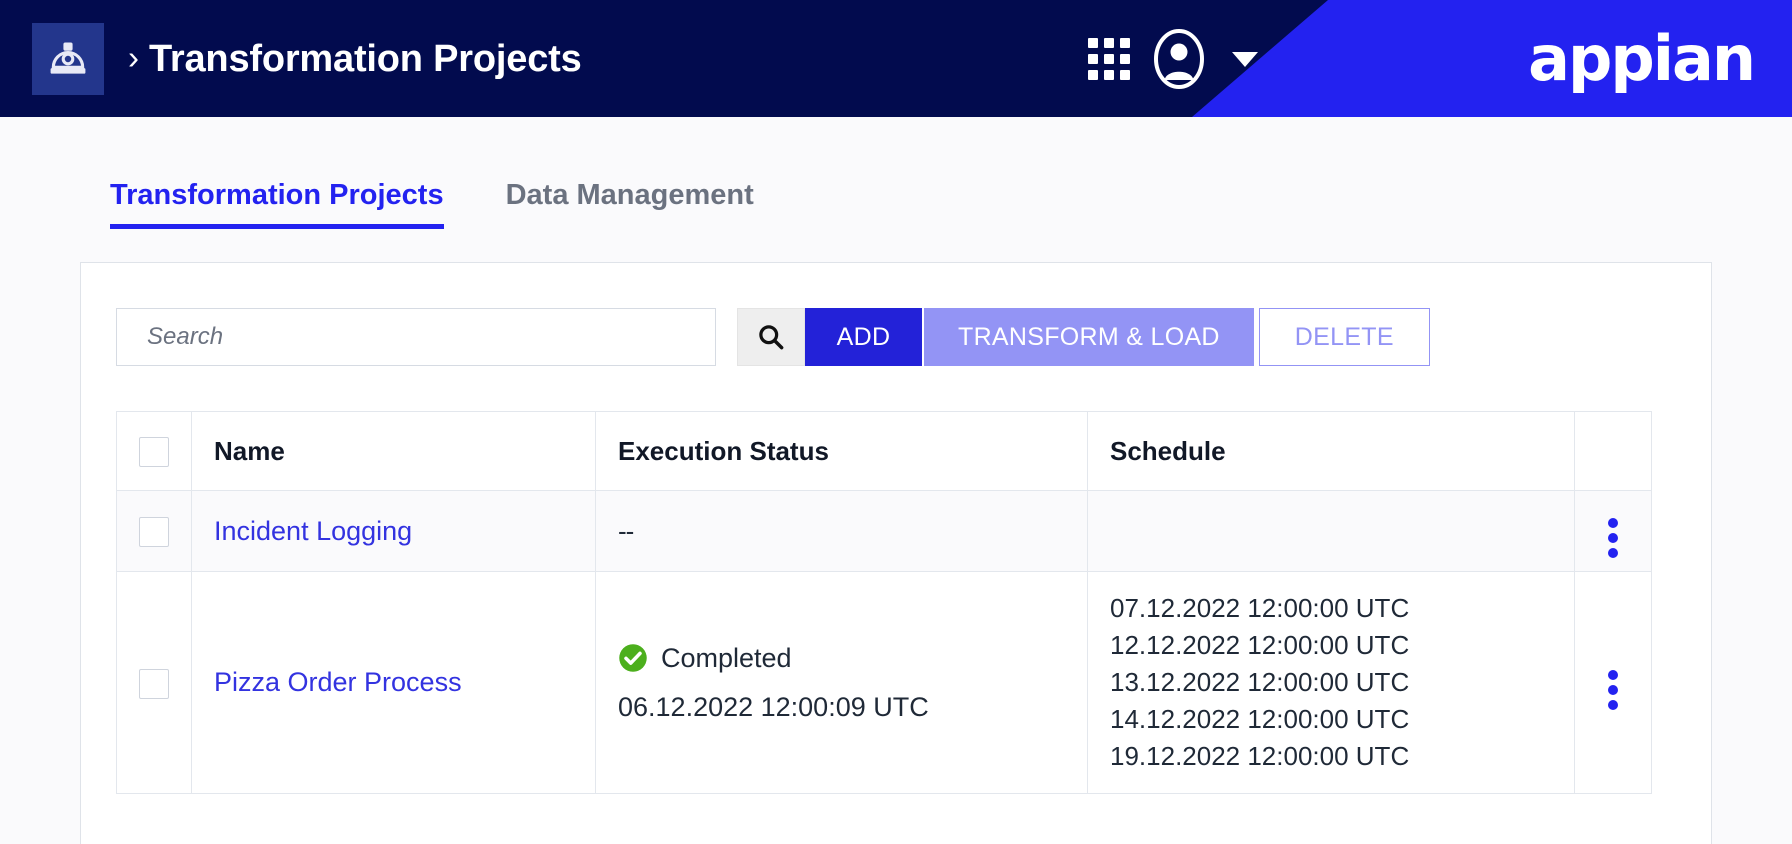 This screenshot has width=1792, height=844. What do you see at coordinates (626, 530) in the screenshot?
I see `status-empty: --` at bounding box center [626, 530].